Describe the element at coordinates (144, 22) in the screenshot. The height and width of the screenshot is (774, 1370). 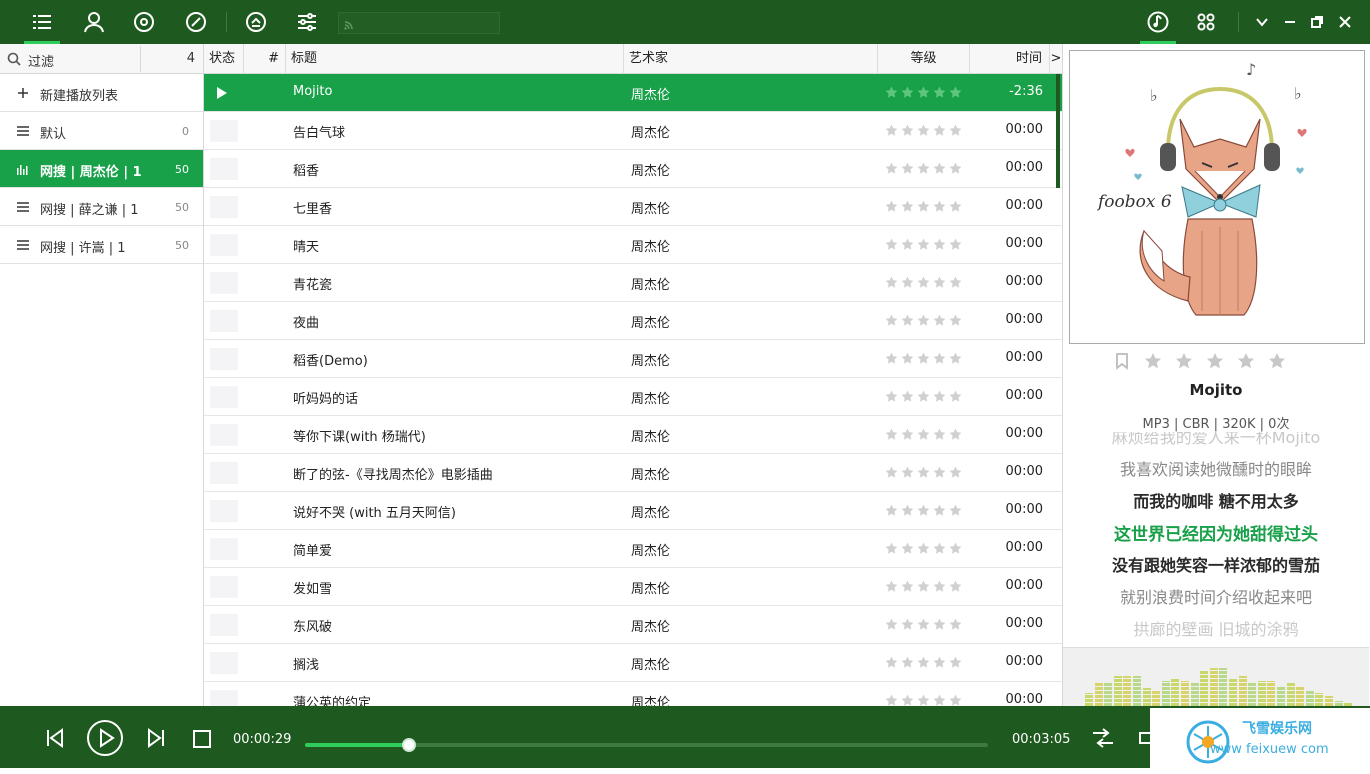
I see `album-icon` at that location.